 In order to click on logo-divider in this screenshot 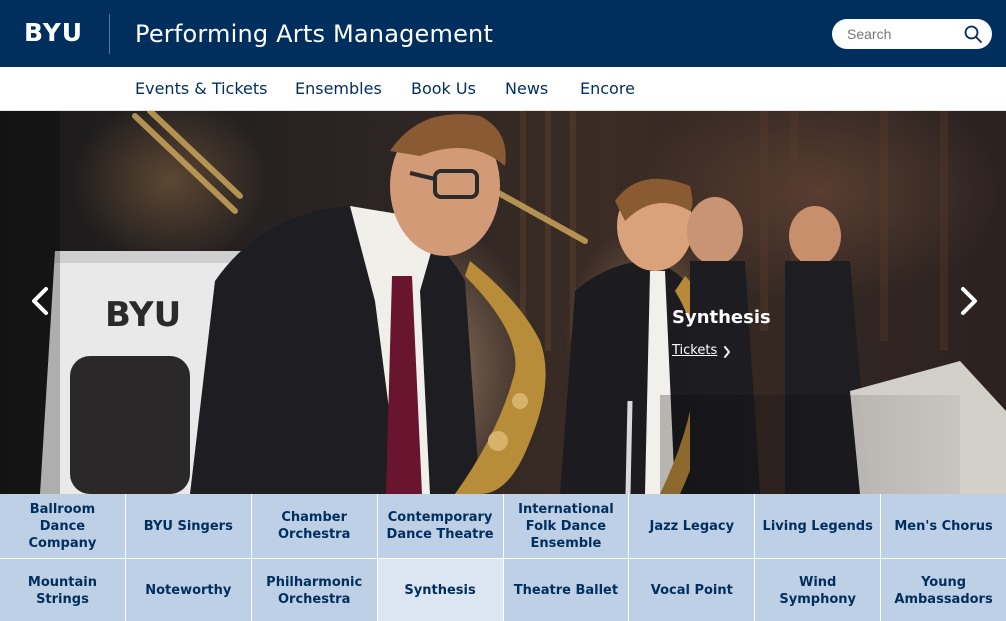, I will do `click(109, 34)`.